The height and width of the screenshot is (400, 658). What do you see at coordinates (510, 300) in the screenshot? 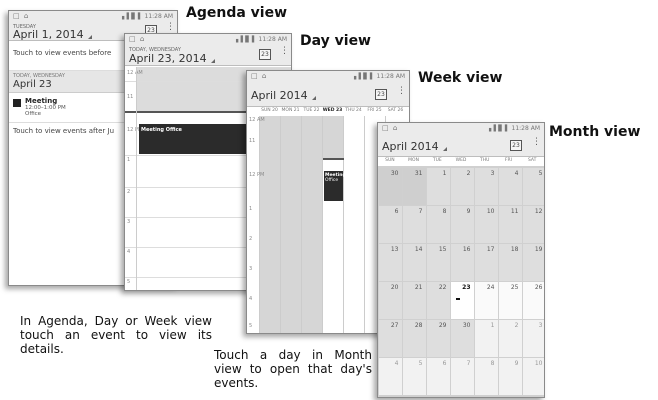
I see `day-cell: 25` at bounding box center [510, 300].